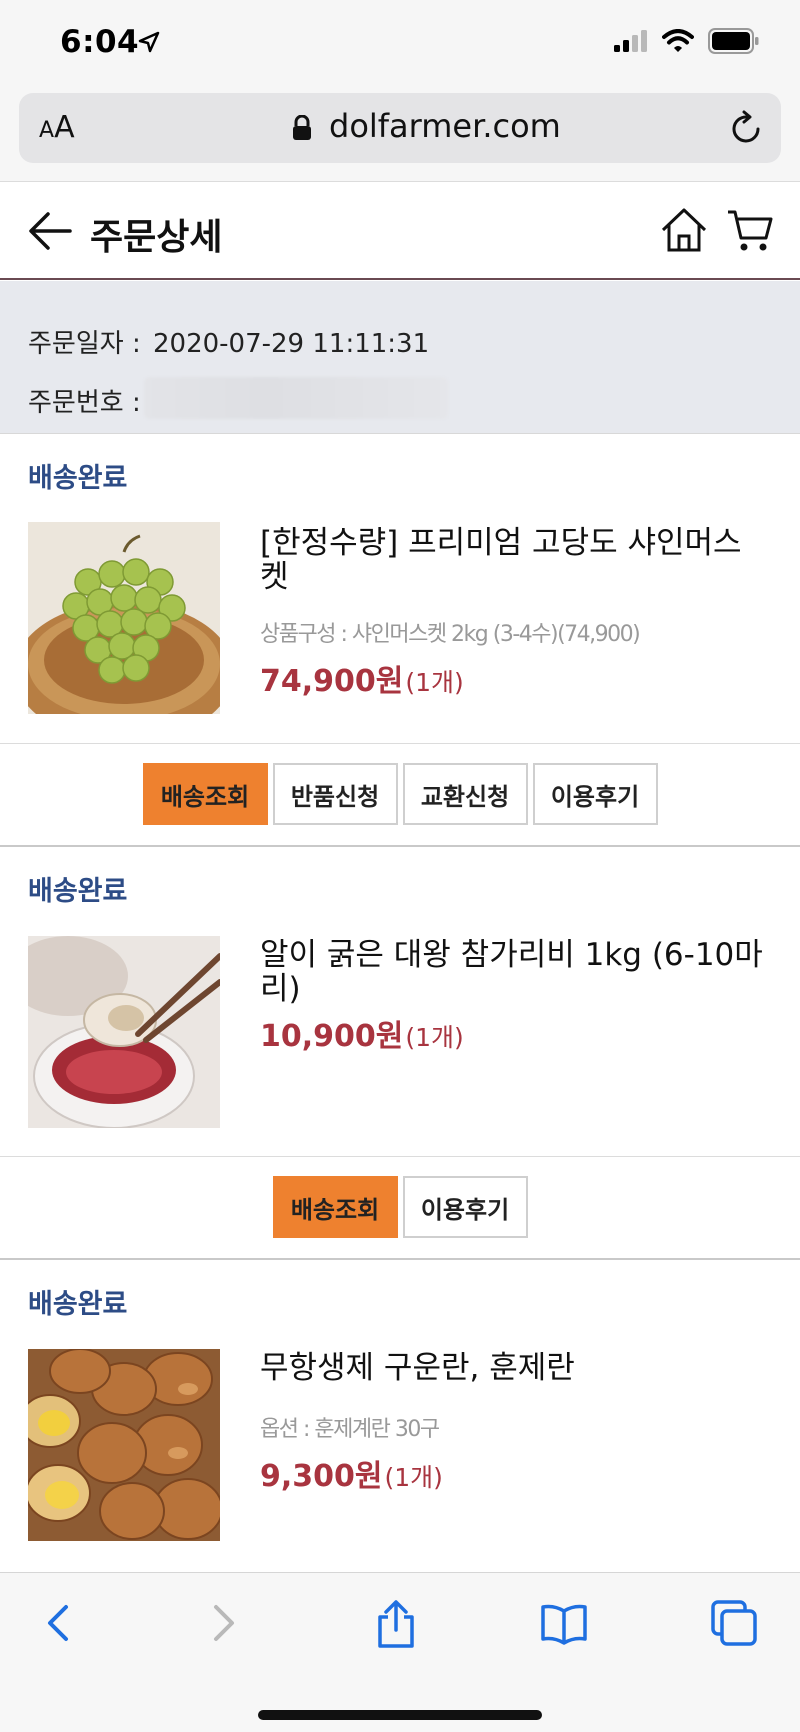 Image resolution: width=800 pixels, height=1732 pixels. Describe the element at coordinates (124, 1032) in the screenshot. I see `product-image-scallops` at that location.